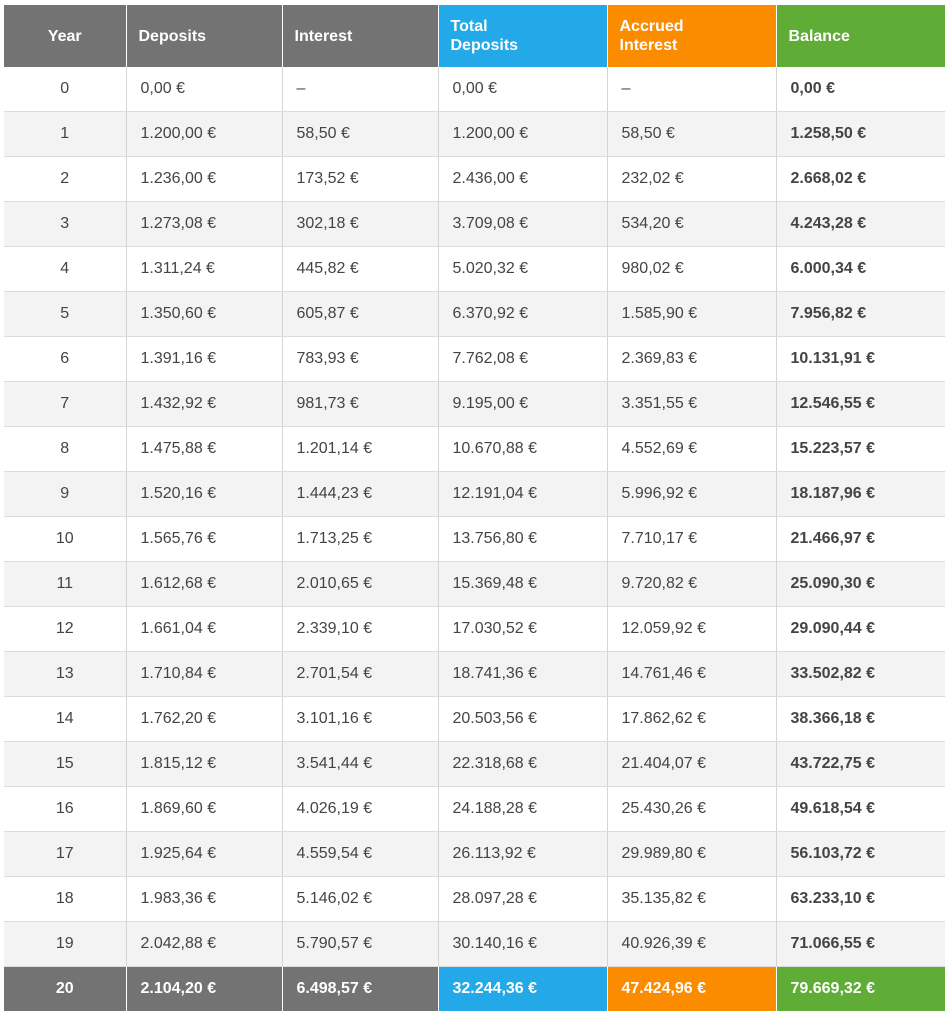 This screenshot has width=945, height=1027. What do you see at coordinates (65, 89) in the screenshot?
I see `year-cell: 0` at bounding box center [65, 89].